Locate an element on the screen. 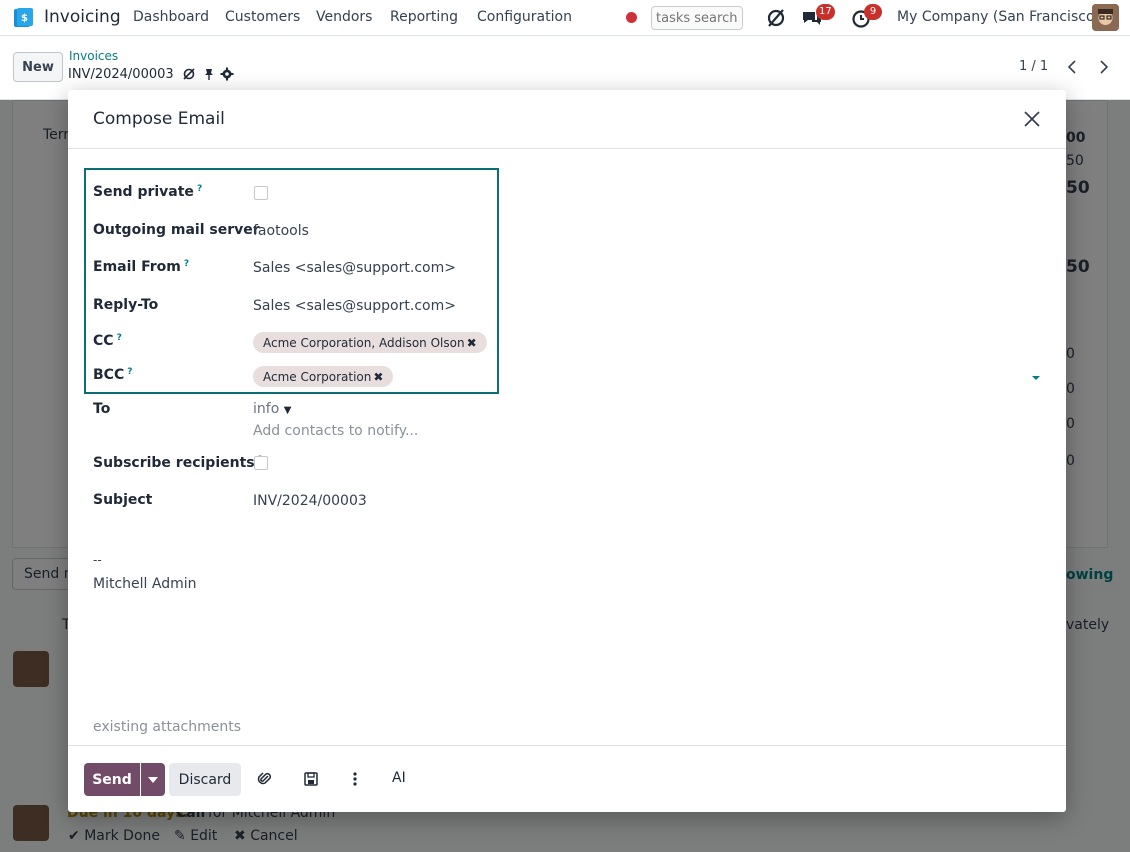 This screenshot has height=852, width=1130. pager-next-button is located at coordinates (1104, 67).